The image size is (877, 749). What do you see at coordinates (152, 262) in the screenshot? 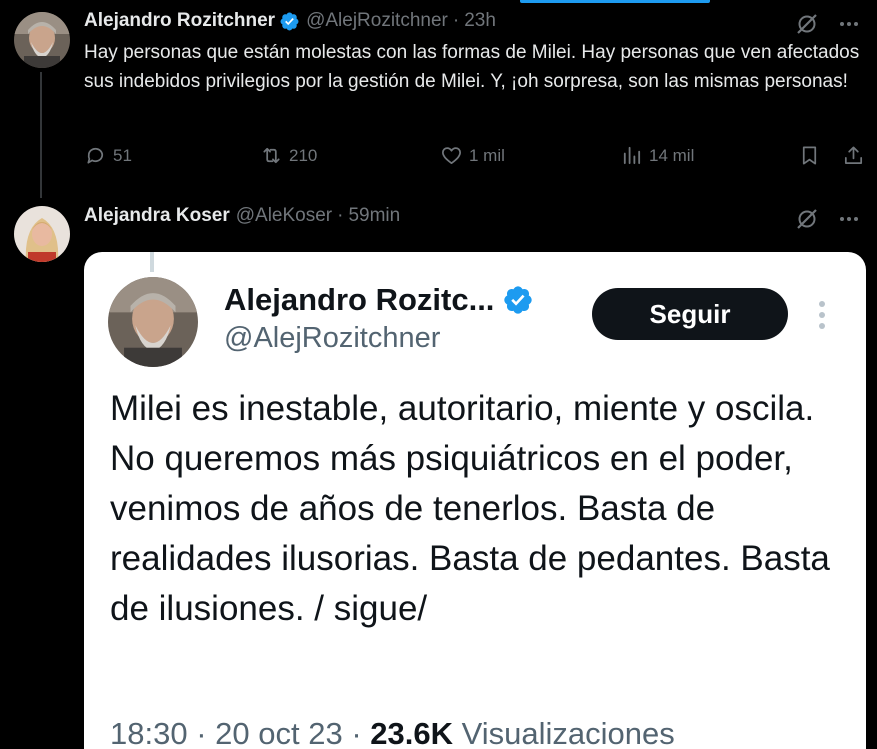
I see `embedded-thread-line` at bounding box center [152, 262].